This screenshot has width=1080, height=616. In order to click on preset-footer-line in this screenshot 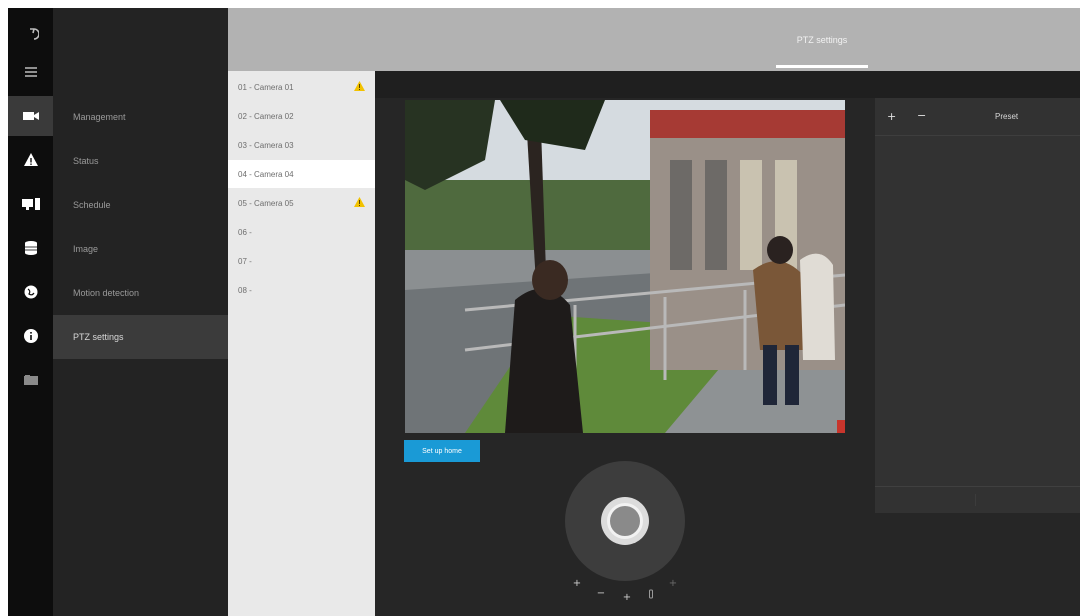, I will do `click(977, 486)`.